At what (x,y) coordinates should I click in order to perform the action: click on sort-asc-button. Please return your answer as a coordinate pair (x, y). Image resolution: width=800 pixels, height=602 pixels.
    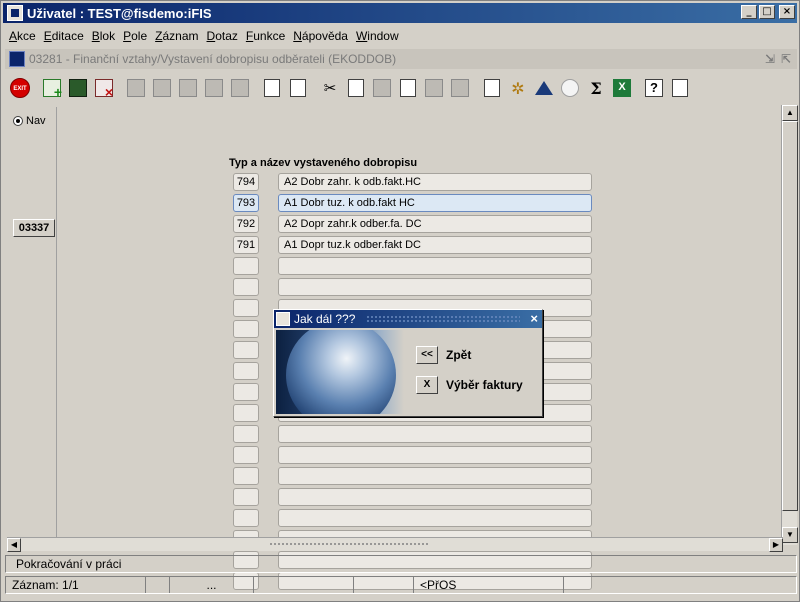
    Looking at the image, I should click on (188, 88).